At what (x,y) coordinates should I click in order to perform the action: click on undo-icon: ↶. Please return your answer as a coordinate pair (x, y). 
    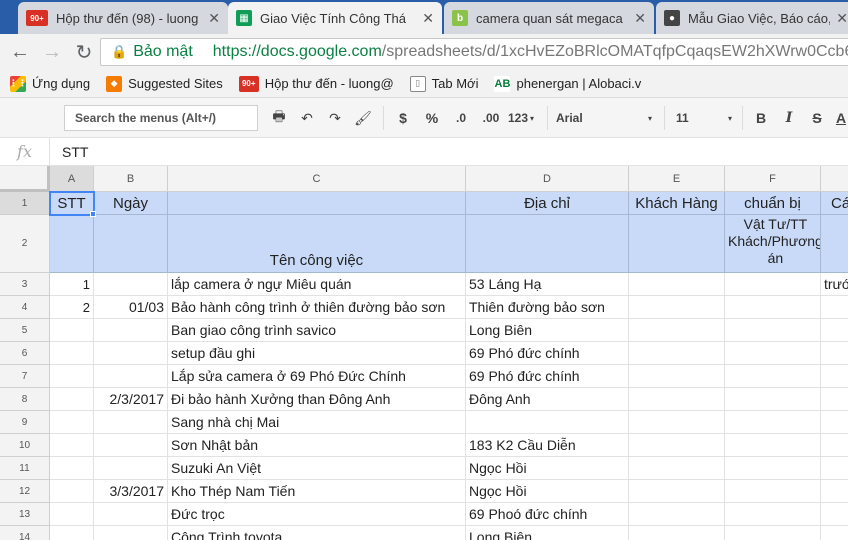
    Looking at the image, I should click on (307, 118).